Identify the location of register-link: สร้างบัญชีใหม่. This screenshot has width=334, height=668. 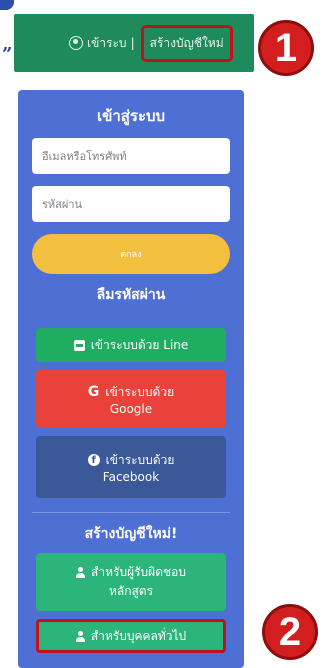
(186, 43).